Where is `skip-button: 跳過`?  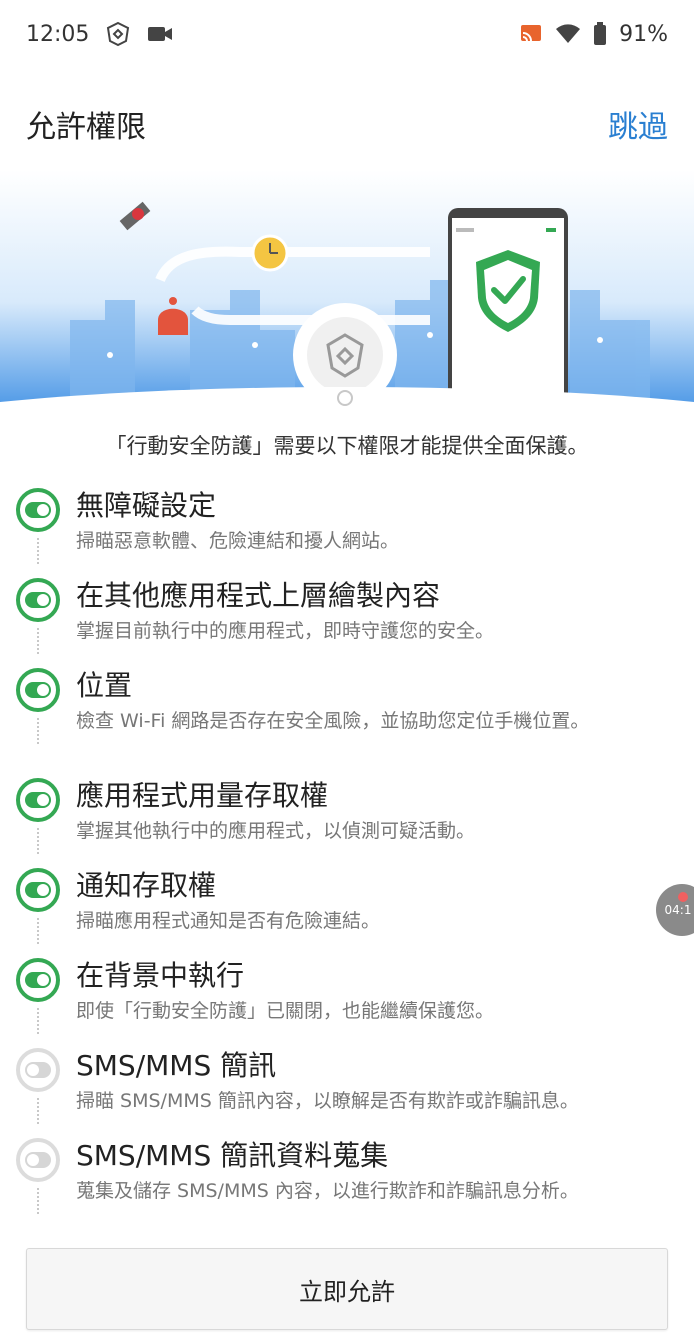 skip-button: 跳過 is located at coordinates (638, 124).